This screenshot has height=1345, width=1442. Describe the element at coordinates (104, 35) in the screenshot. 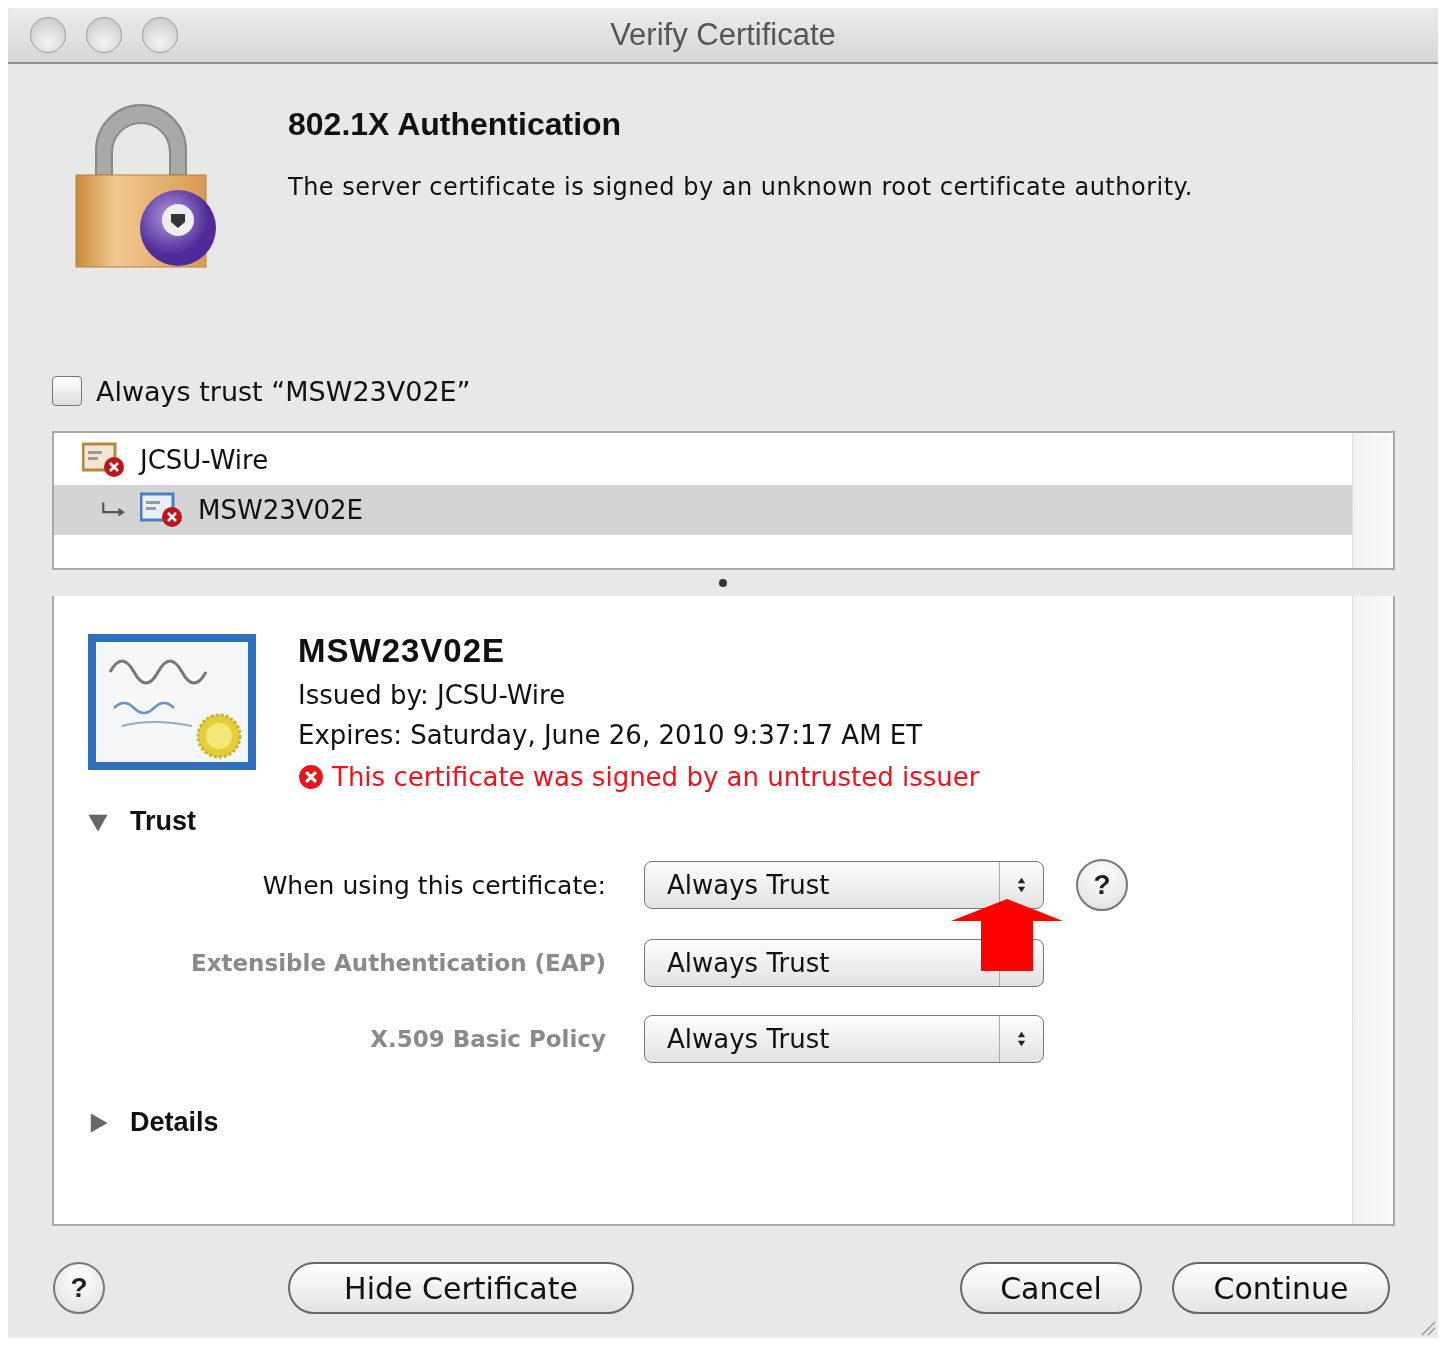

I see `minimize-button` at that location.